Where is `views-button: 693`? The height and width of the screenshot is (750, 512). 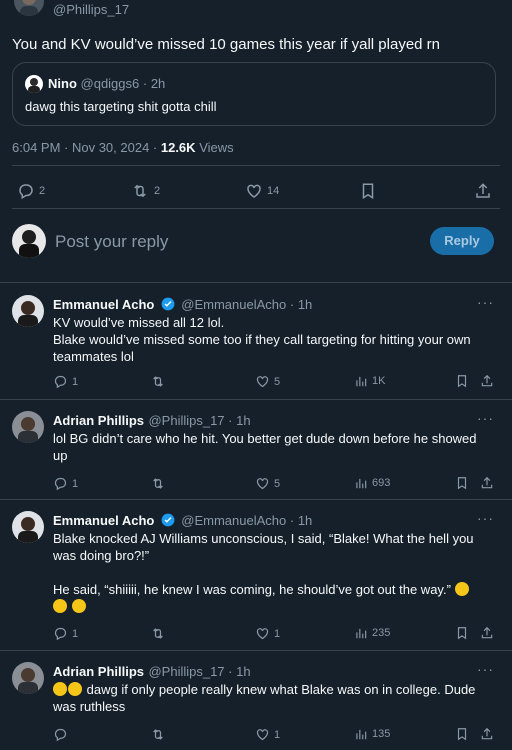
views-button: 693 is located at coordinates (372, 483).